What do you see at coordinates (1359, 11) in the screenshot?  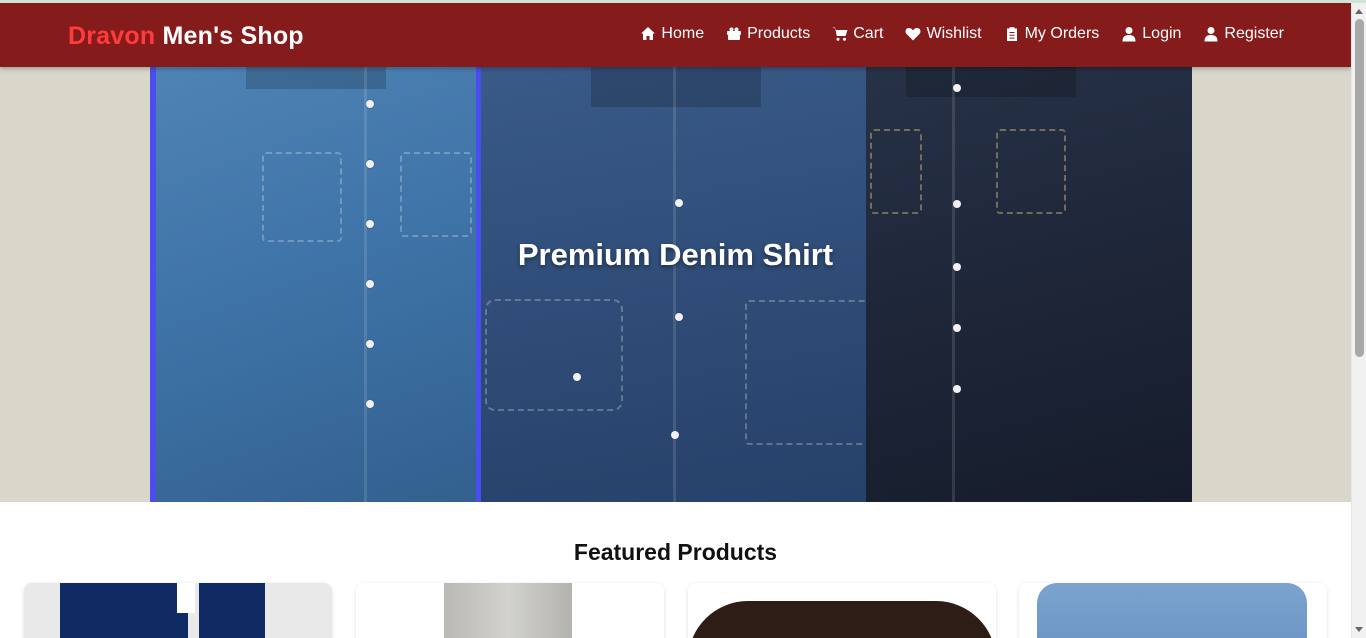 I see `scroll-up-arrow-icon` at bounding box center [1359, 11].